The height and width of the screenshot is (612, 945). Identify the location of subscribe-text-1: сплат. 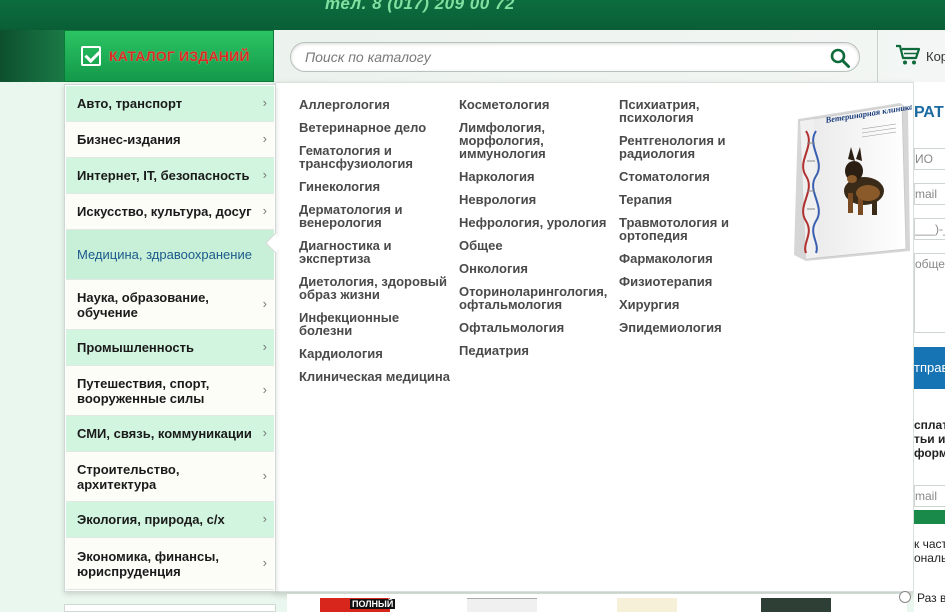
(929, 425).